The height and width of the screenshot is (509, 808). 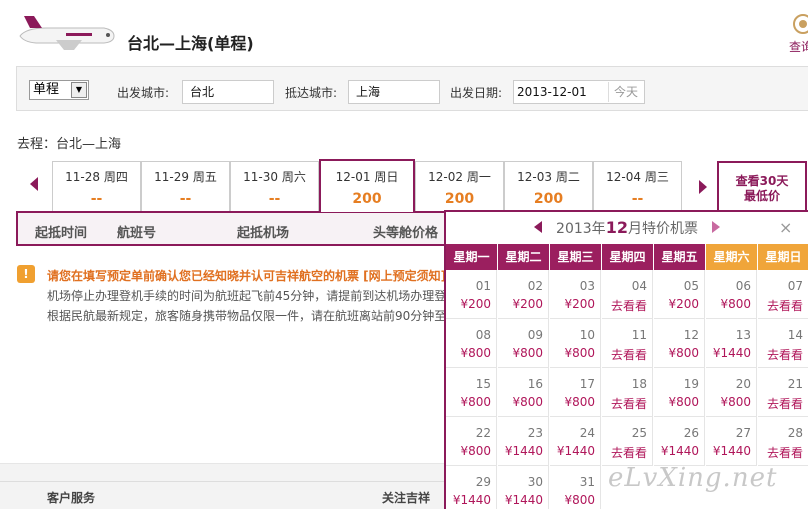 What do you see at coordinates (575, 487) in the screenshot?
I see `calendar-day-cell: 31 ¥800` at bounding box center [575, 487].